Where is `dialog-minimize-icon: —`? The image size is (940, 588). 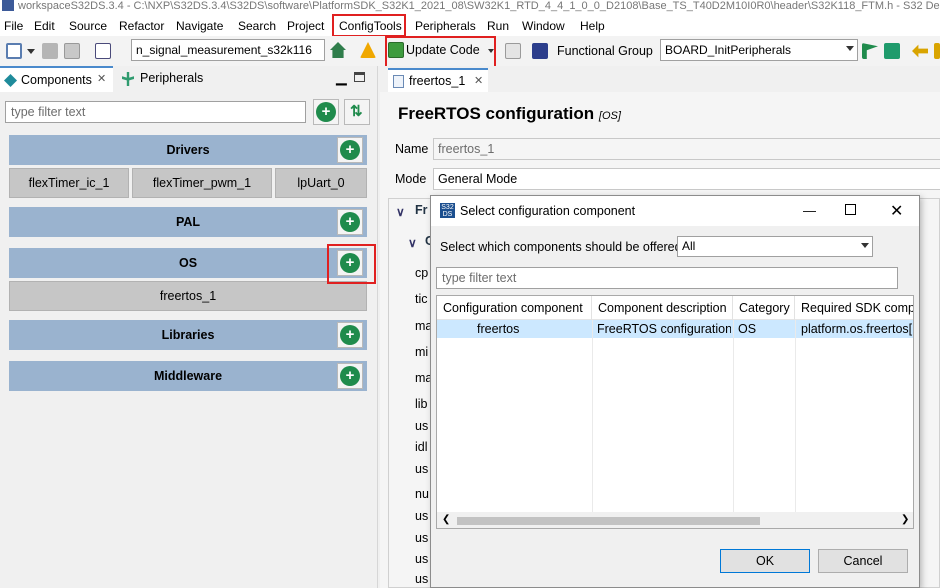 dialog-minimize-icon: — is located at coordinates (809, 210).